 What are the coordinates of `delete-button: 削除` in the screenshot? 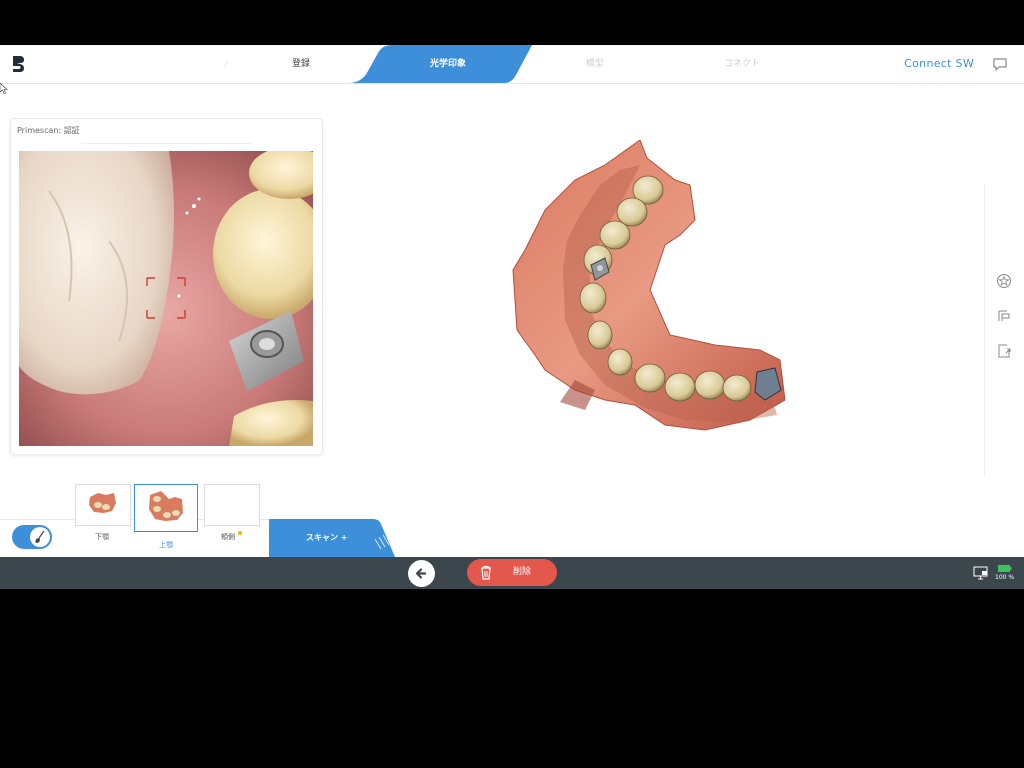 It's located at (512, 572).